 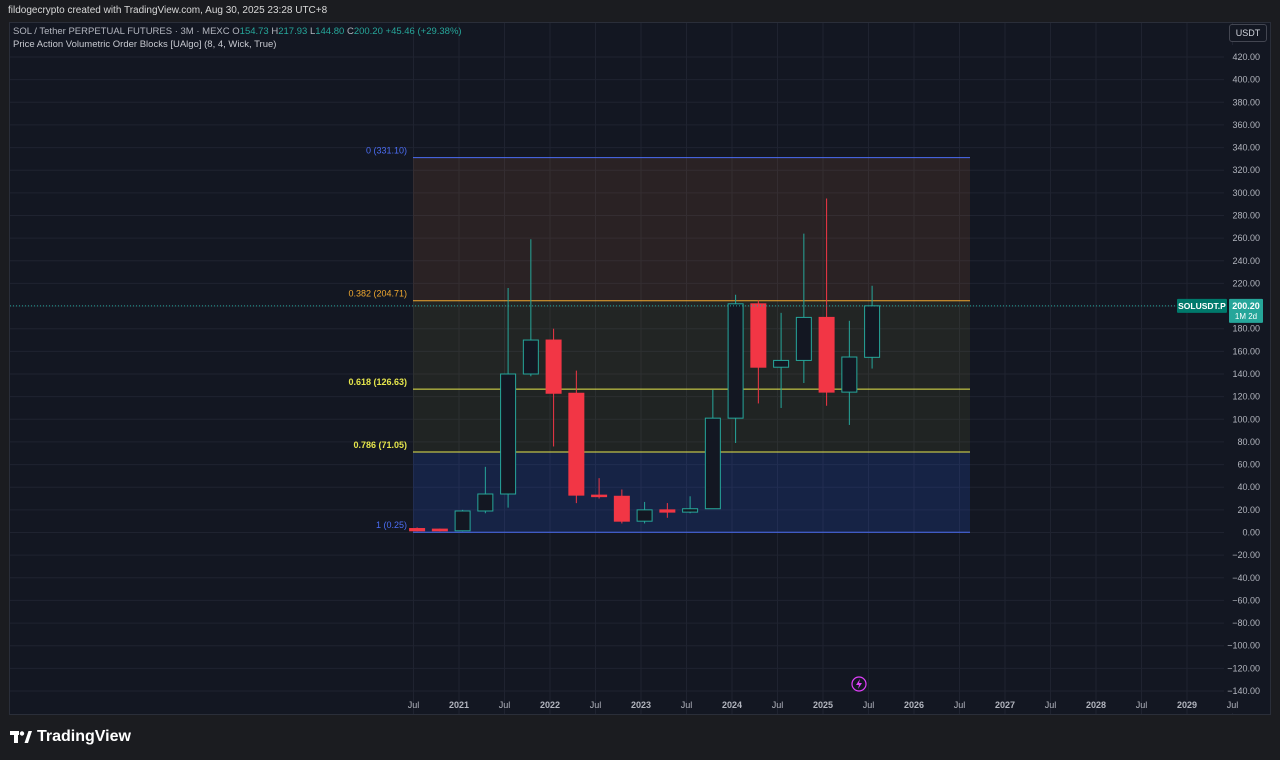 I want to click on price-tick-label: 360.00, so click(x=1246, y=125).